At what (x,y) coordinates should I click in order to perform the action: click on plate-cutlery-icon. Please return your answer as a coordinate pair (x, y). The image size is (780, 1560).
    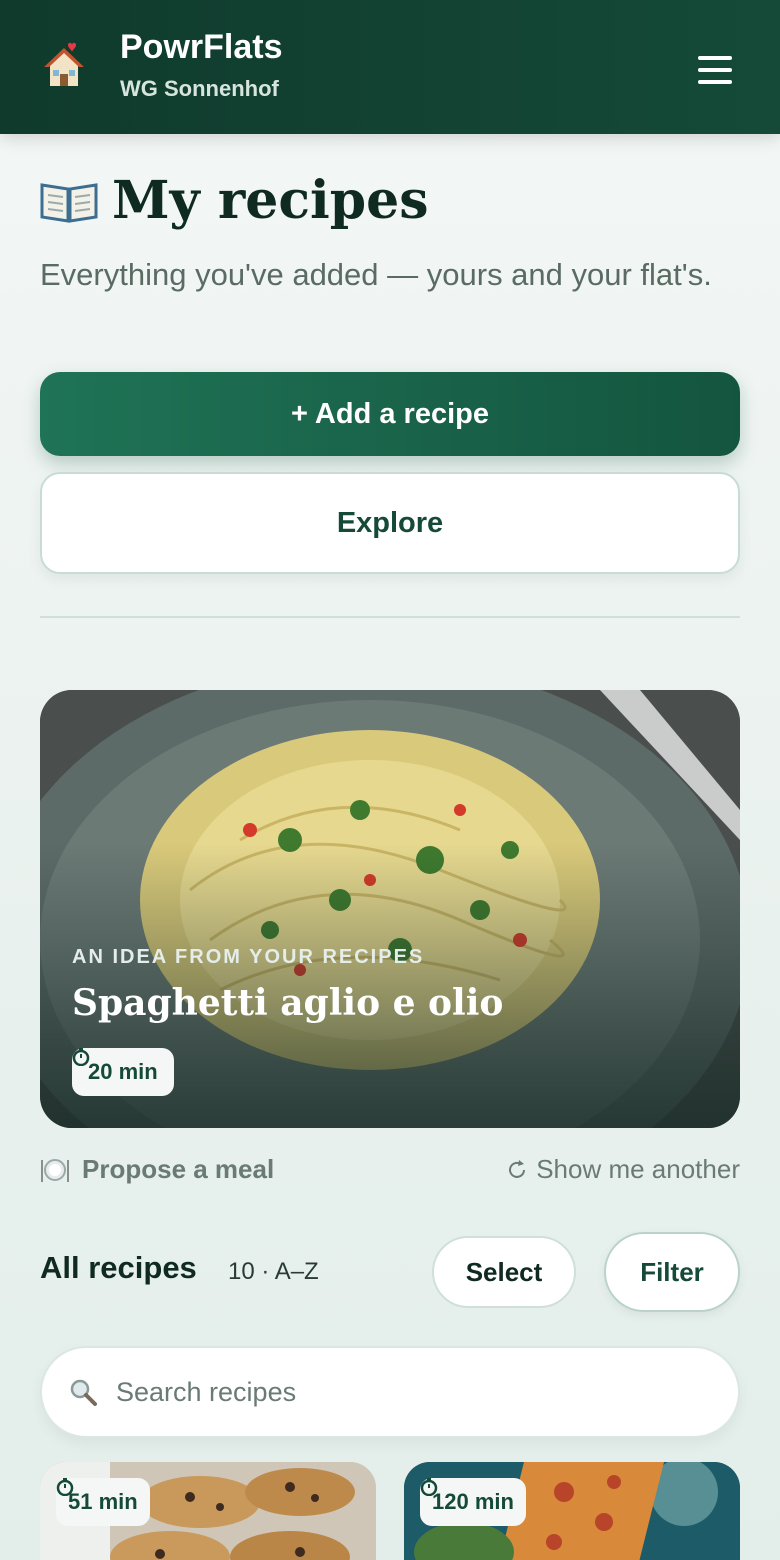
    Looking at the image, I should click on (55, 1170).